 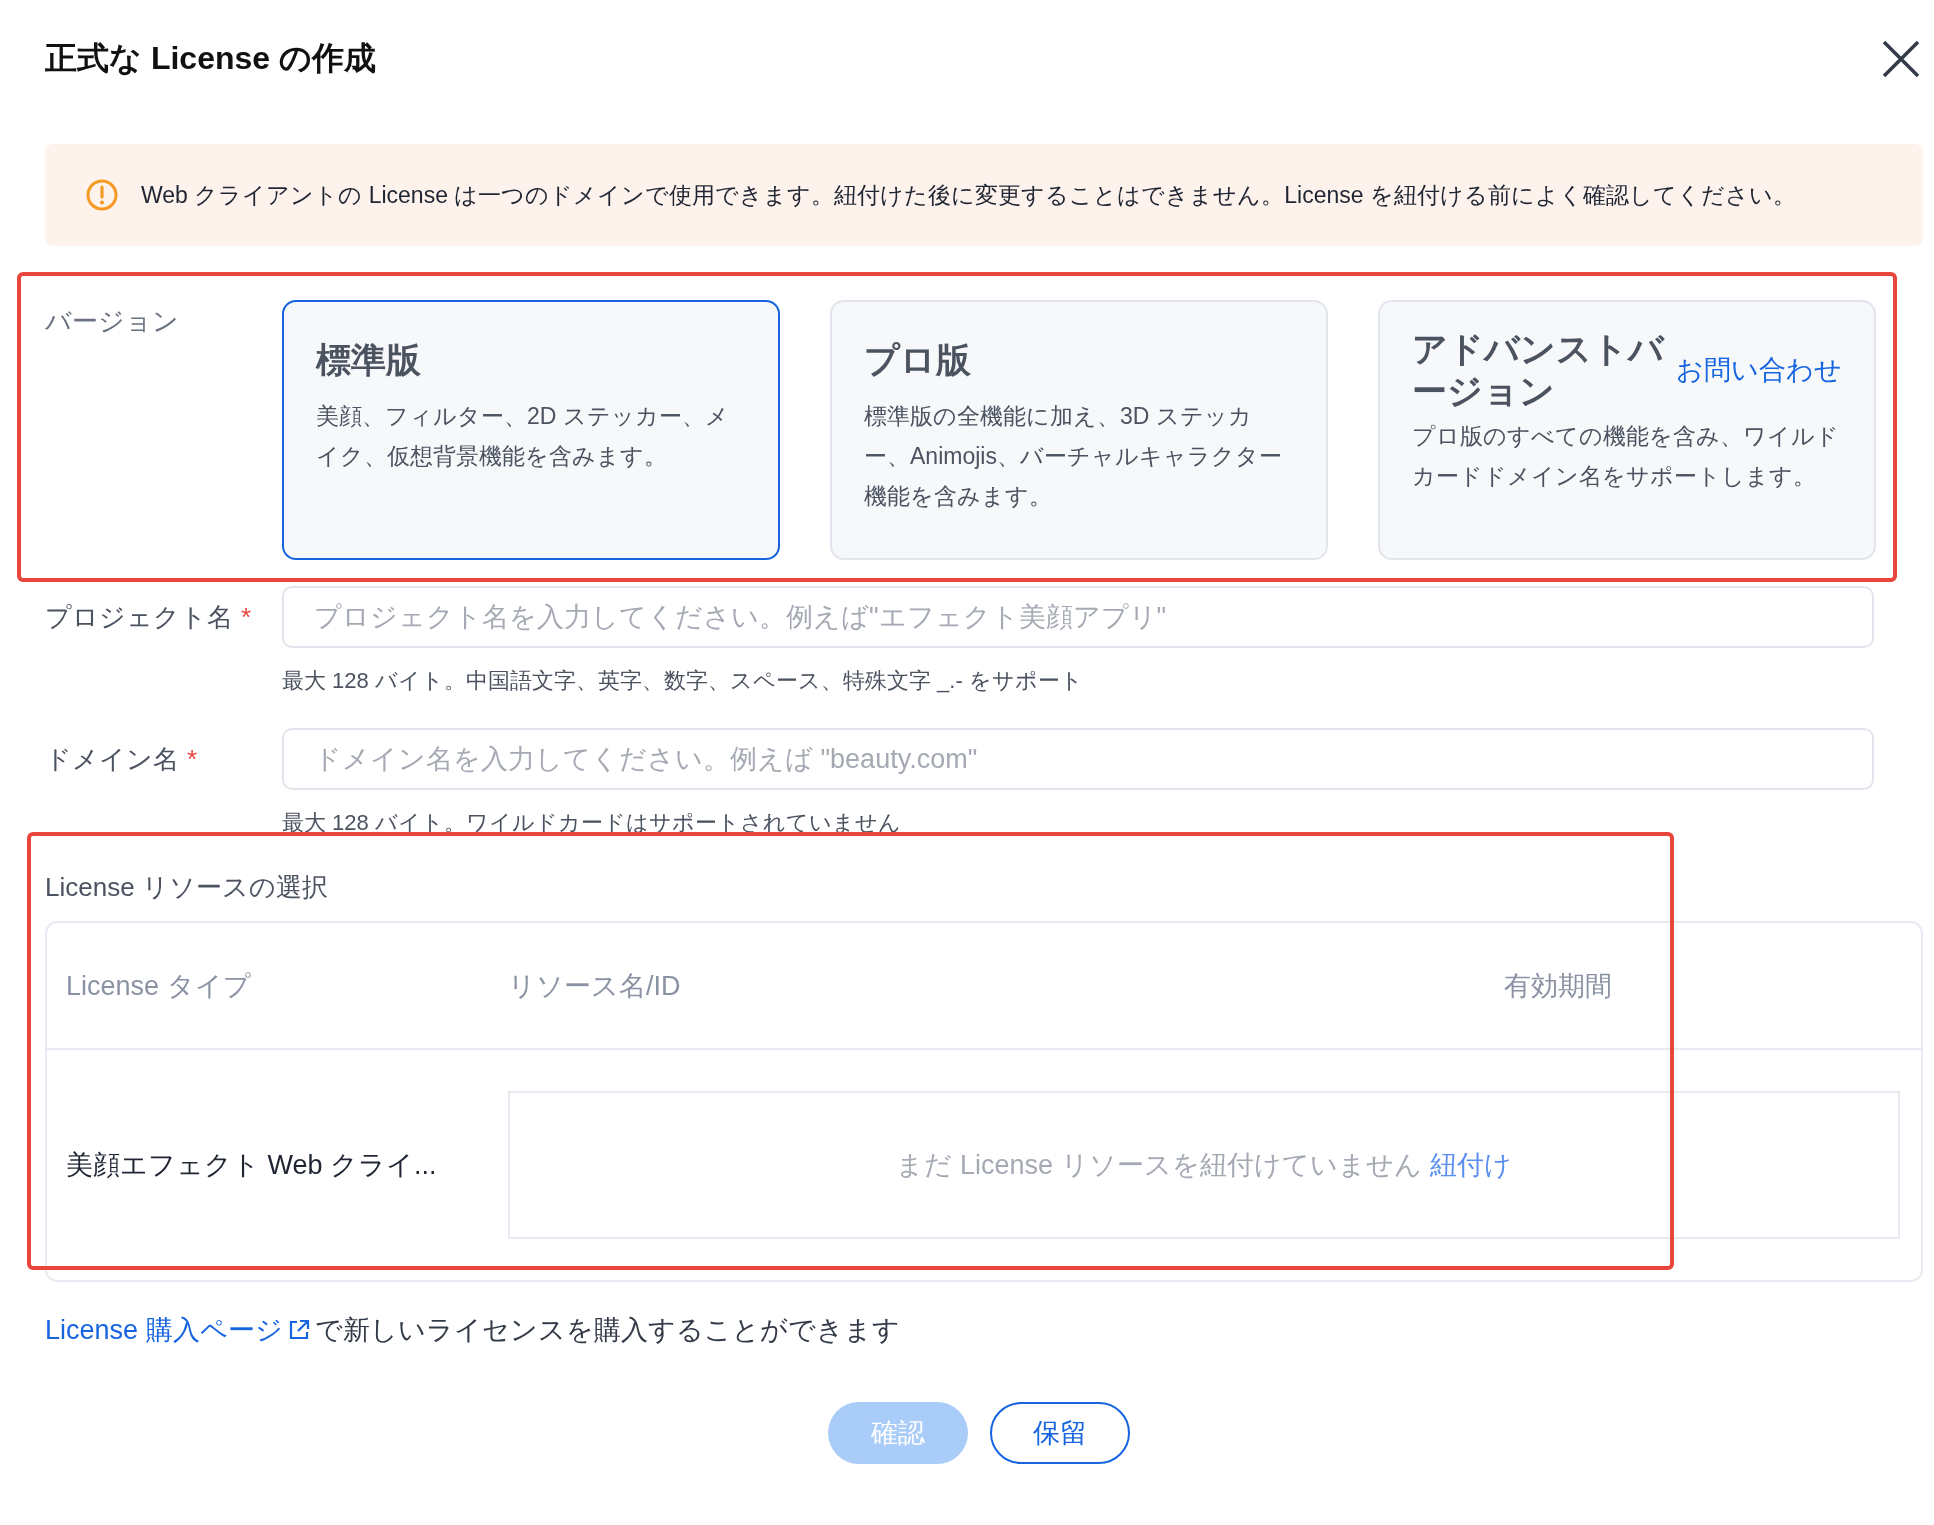 I want to click on purchase-text: で新しいライセンスを購入することができます, so click(x=607, y=1330).